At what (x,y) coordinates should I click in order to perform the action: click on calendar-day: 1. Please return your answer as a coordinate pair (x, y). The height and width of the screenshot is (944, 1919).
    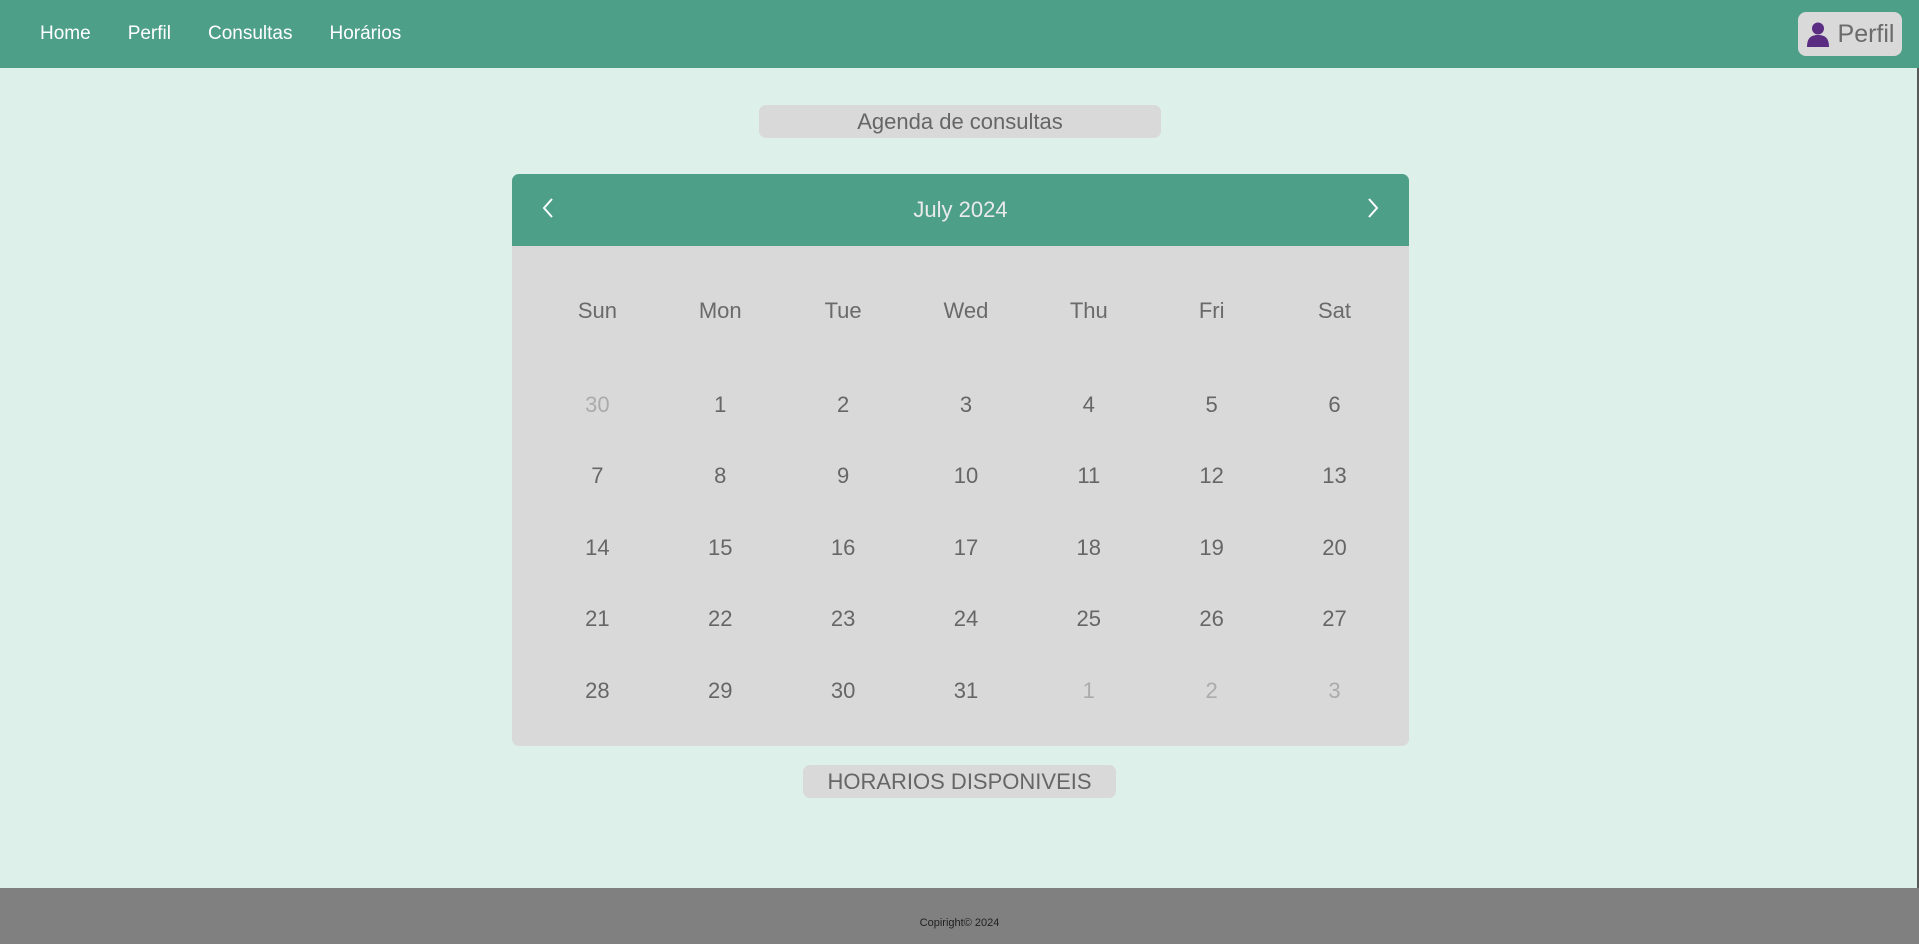
    Looking at the image, I should click on (720, 405).